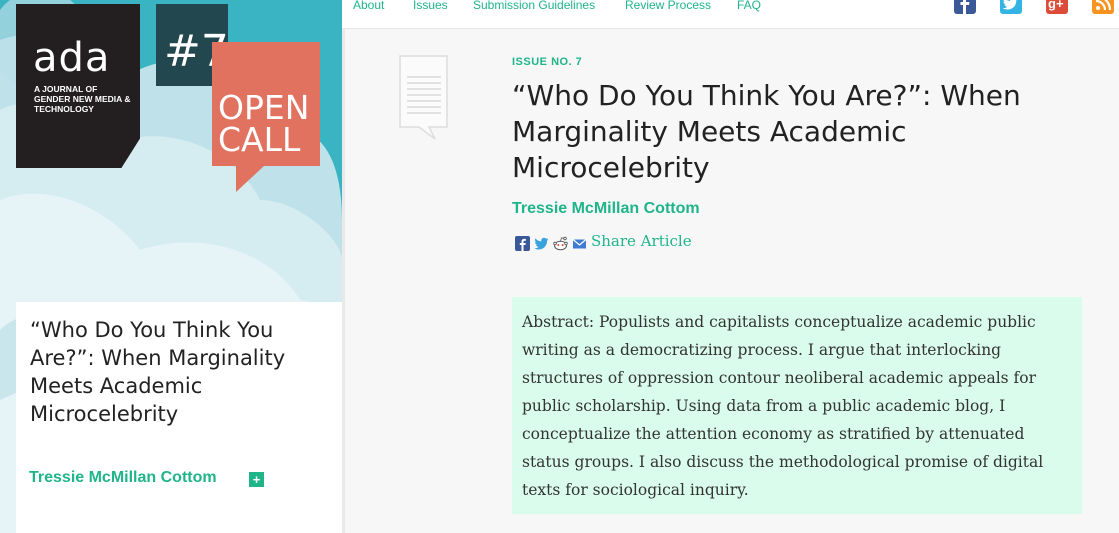 This screenshot has height=533, width=1119. I want to click on reddit-icon, so click(560, 243).